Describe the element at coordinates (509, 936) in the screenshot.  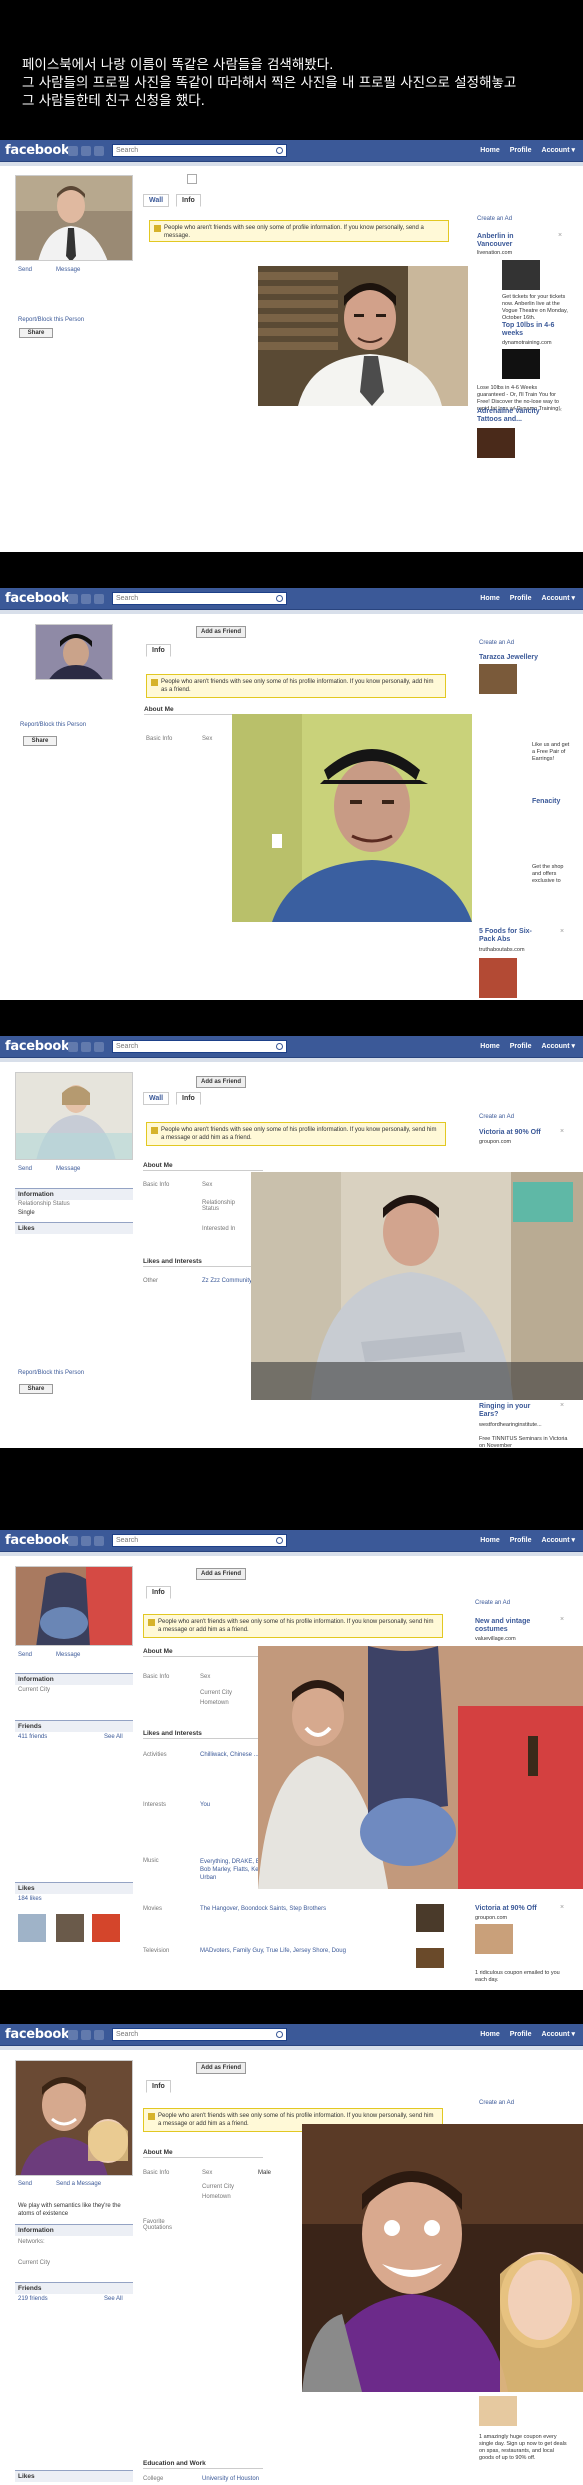
I see `ad-title: 5 Foods for Six-Pack Abs` at that location.